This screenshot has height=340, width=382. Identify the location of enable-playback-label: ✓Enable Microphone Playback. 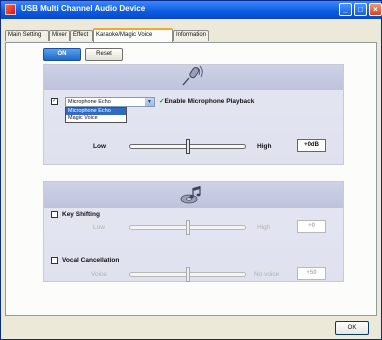
(206, 101).